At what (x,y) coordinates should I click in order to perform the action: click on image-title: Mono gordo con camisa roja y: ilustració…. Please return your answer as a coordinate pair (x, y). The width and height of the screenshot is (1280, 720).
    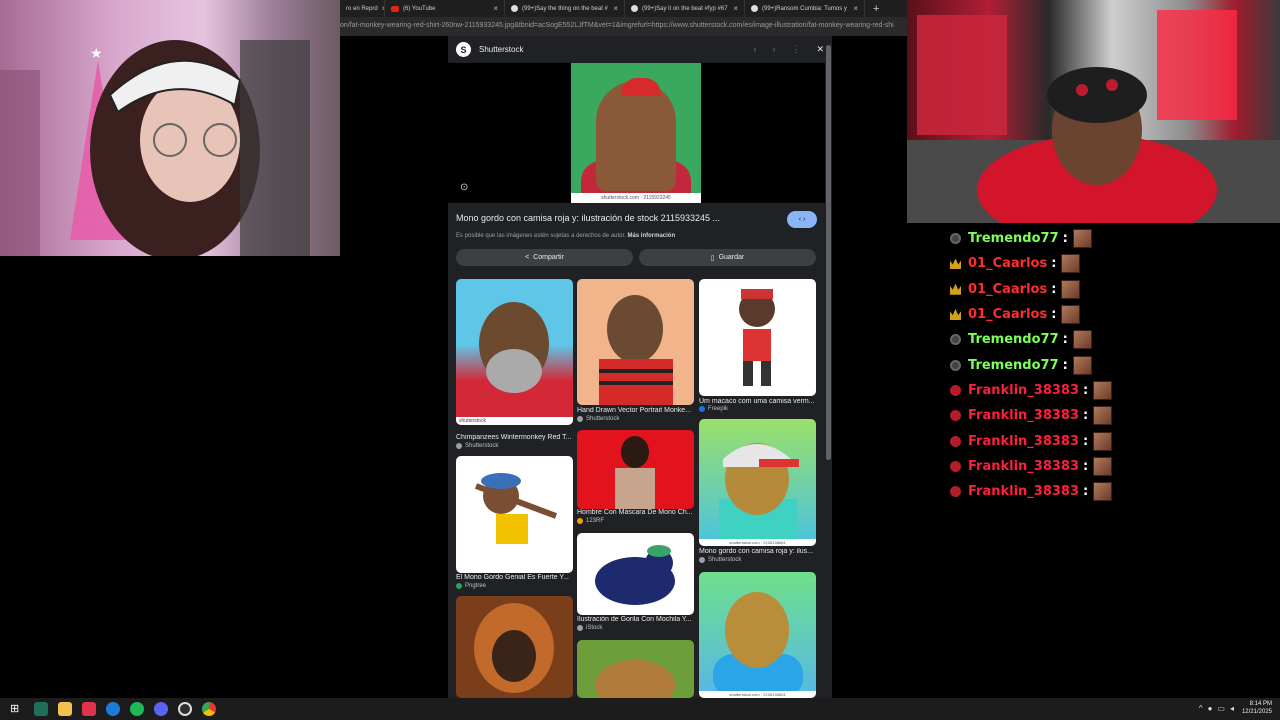
    Looking at the image, I should click on (616, 218).